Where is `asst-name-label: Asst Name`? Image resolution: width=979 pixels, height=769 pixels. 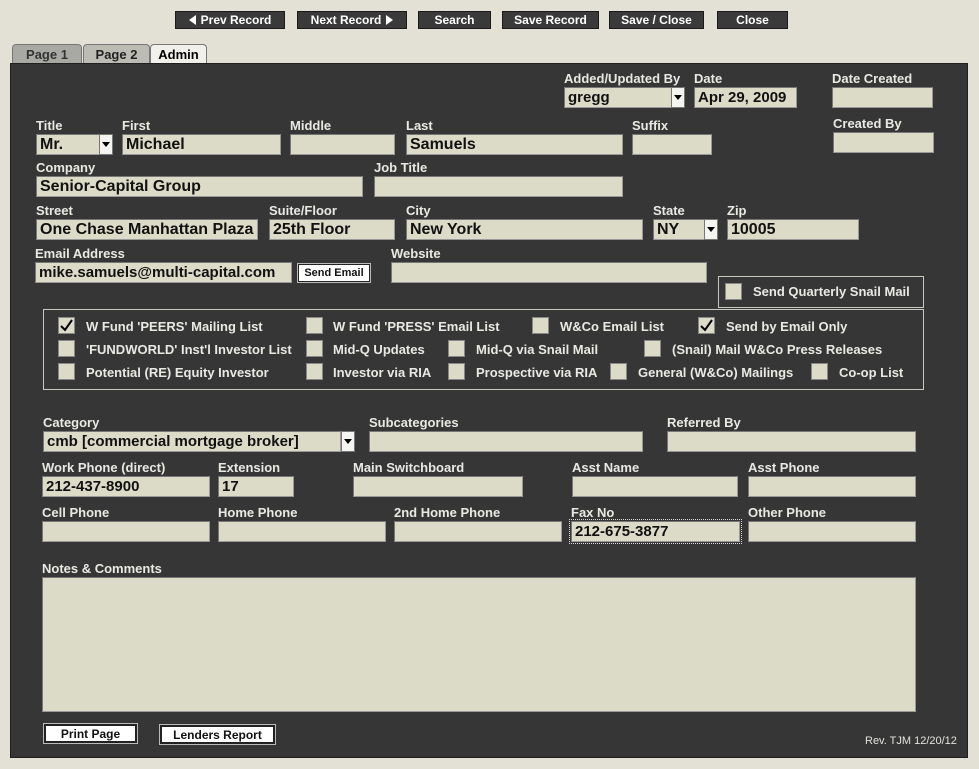 asst-name-label: Asst Name is located at coordinates (606, 467).